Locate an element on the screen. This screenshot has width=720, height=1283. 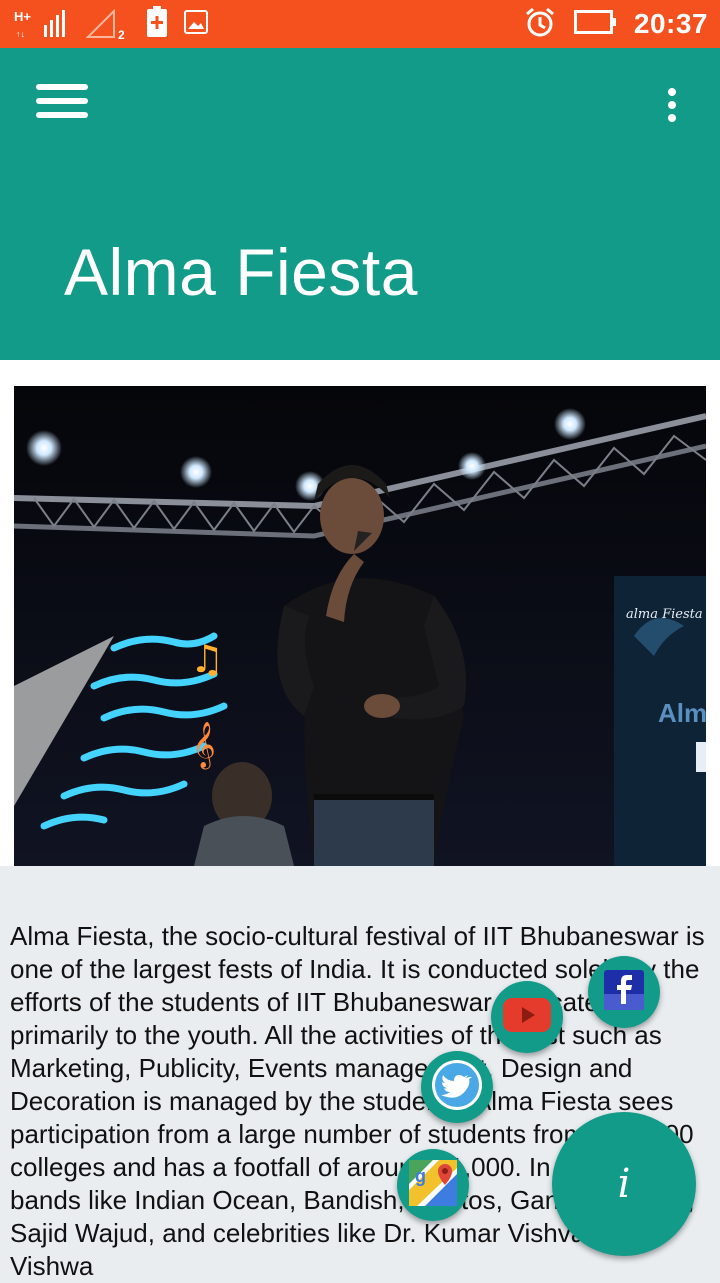
google-maps-icon: g is located at coordinates (433, 1185).